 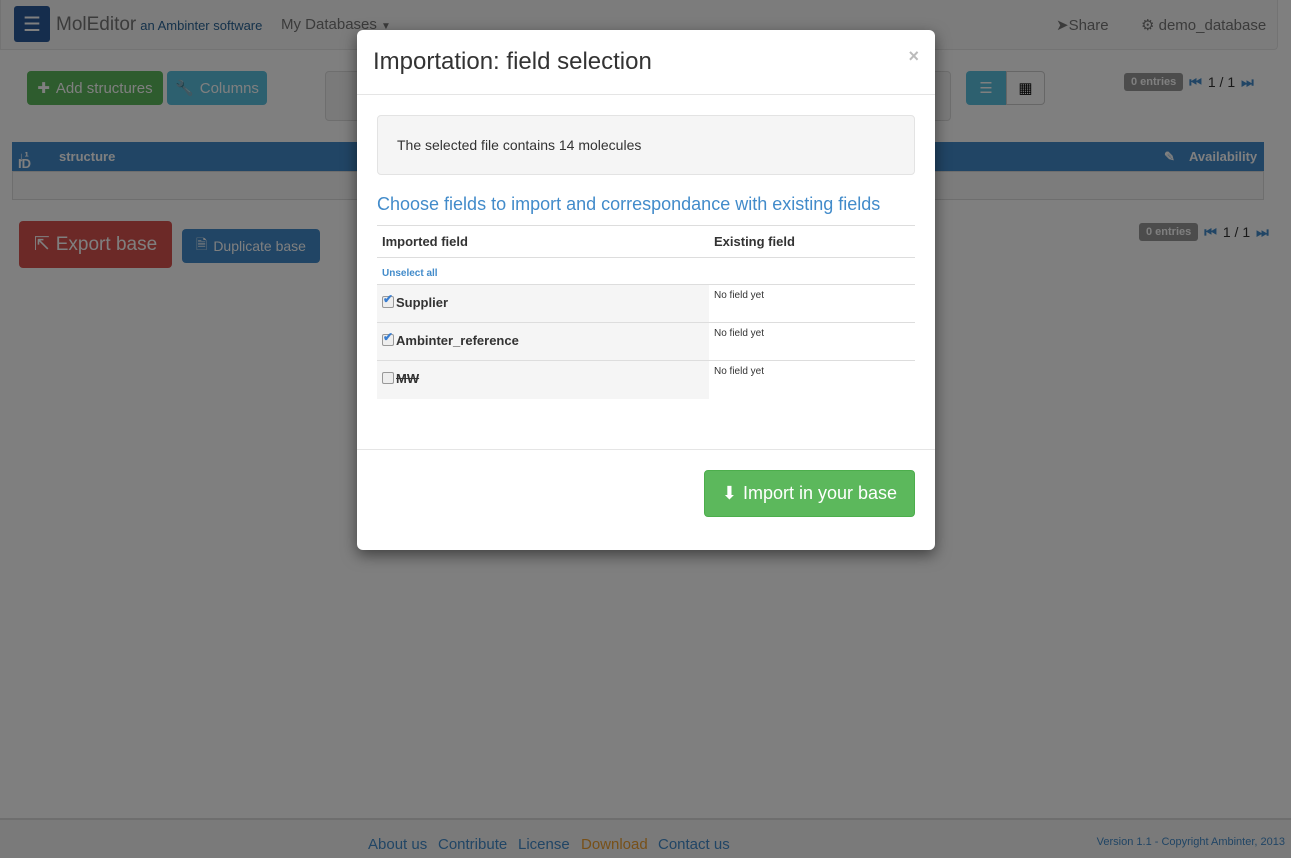 What do you see at coordinates (543, 241) in the screenshot?
I see `col-imported: Imported field` at bounding box center [543, 241].